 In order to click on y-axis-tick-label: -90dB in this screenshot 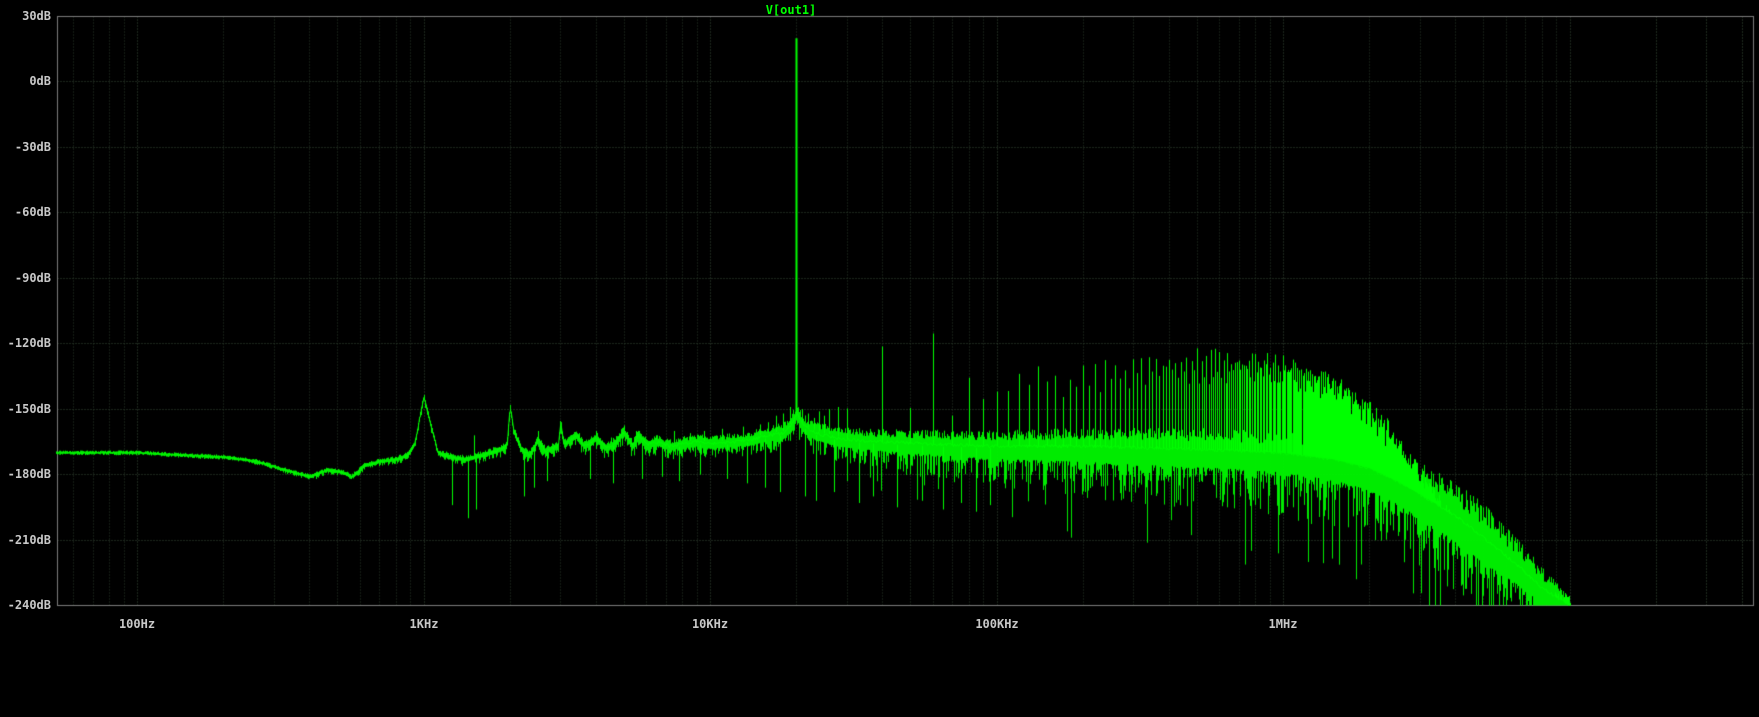, I will do `click(32, 278)`.